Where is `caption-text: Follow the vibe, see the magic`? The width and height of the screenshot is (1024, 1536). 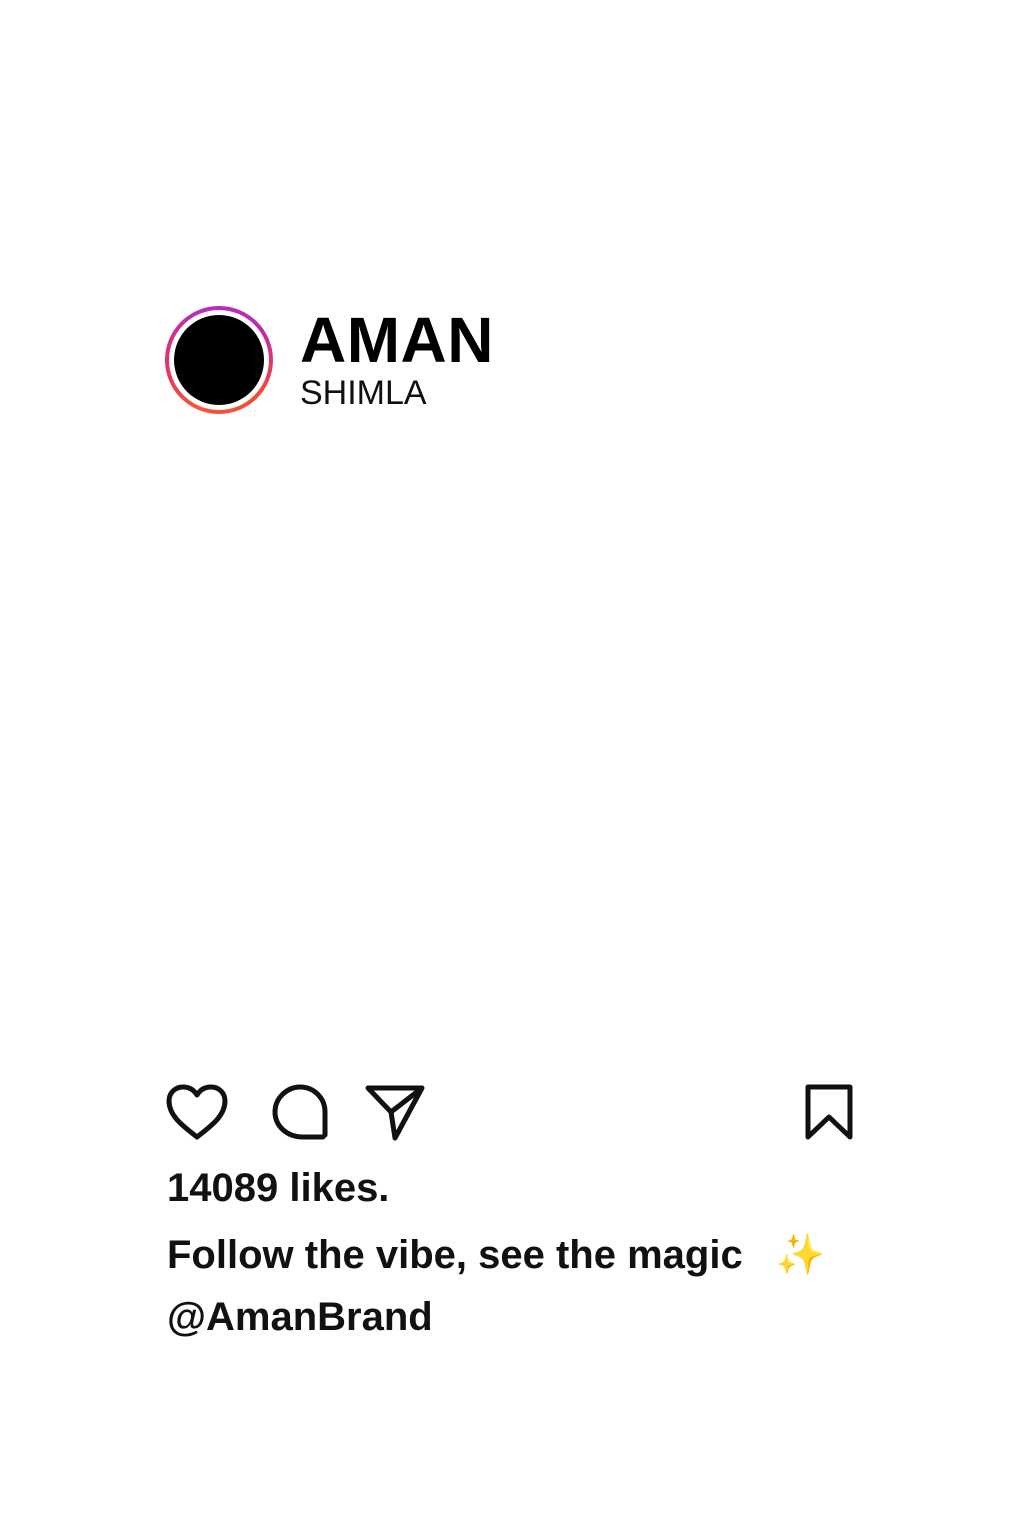
caption-text: Follow the vibe, see the magic is located at coordinates (455, 1255).